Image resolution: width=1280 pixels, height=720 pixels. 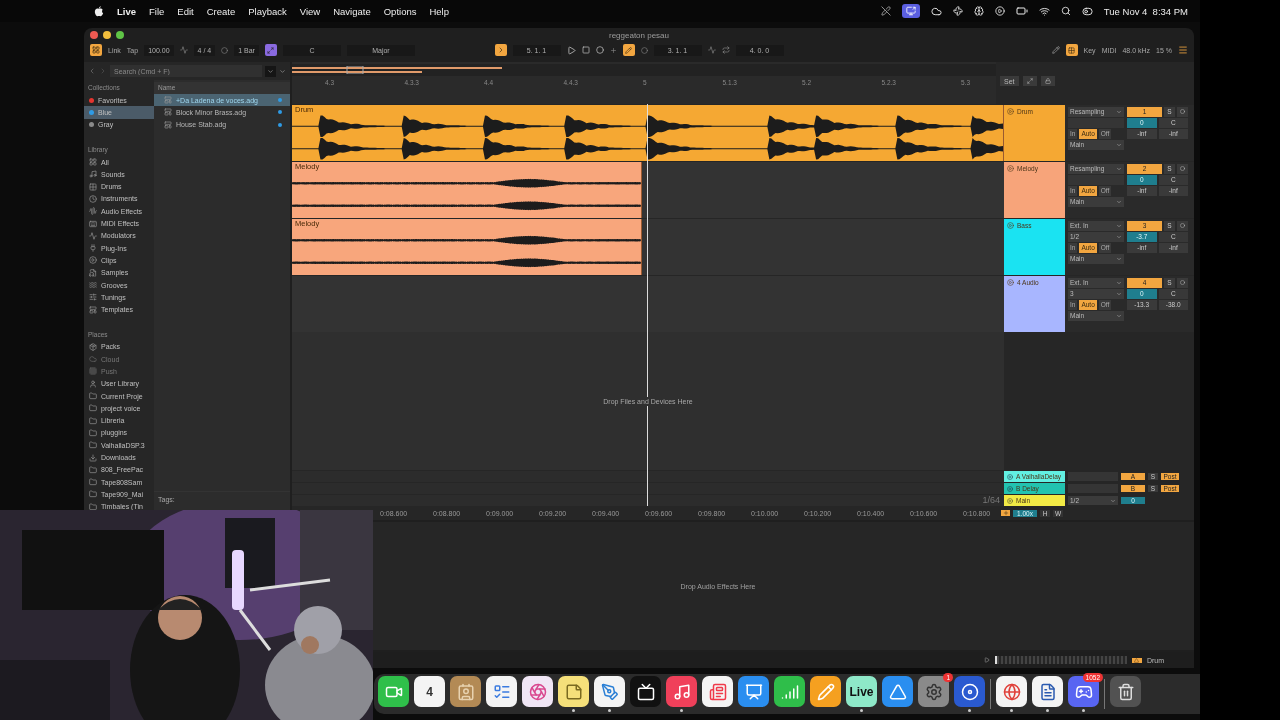 What do you see at coordinates (1065, 11) in the screenshot?
I see `search-icon` at bounding box center [1065, 11].